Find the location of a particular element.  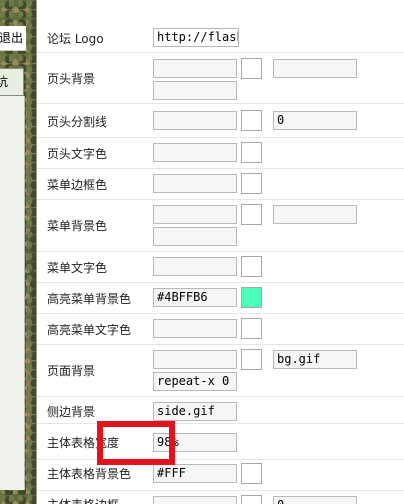

header-bg-color-input is located at coordinates (195, 68).